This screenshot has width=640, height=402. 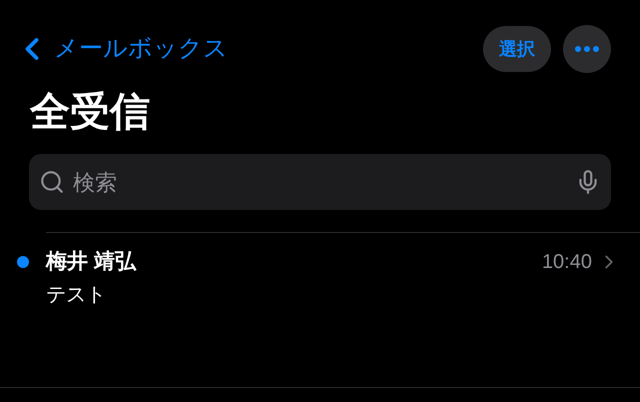 What do you see at coordinates (517, 49) in the screenshot?
I see `select-button: 選択` at bounding box center [517, 49].